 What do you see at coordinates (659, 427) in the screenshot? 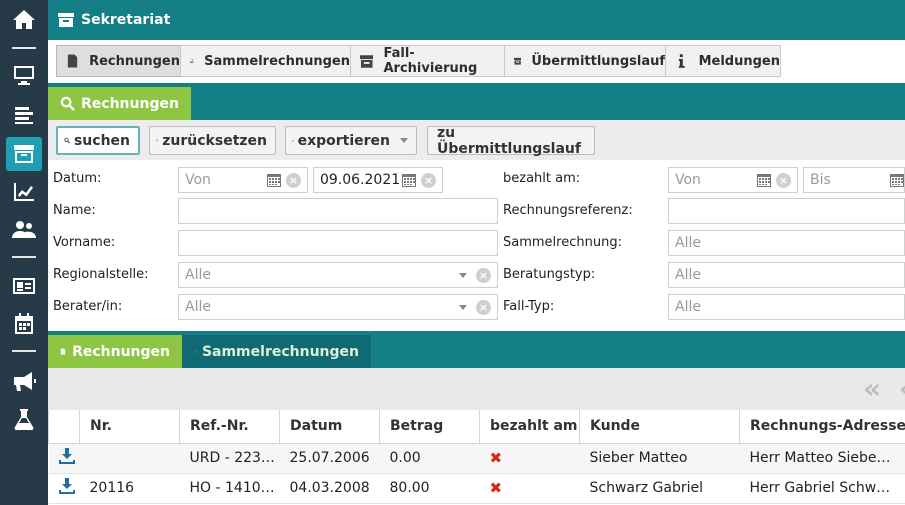
I see `column-header: Kunde` at bounding box center [659, 427].